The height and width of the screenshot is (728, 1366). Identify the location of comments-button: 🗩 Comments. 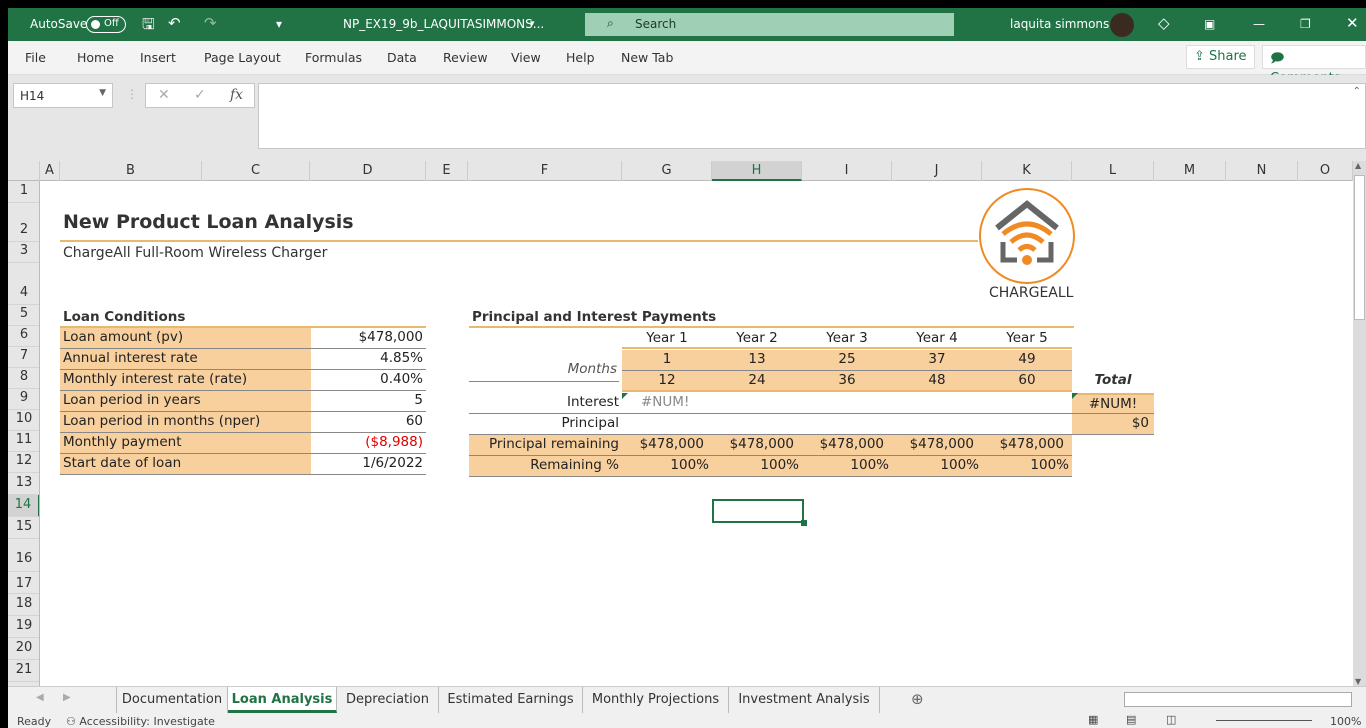
(1314, 65).